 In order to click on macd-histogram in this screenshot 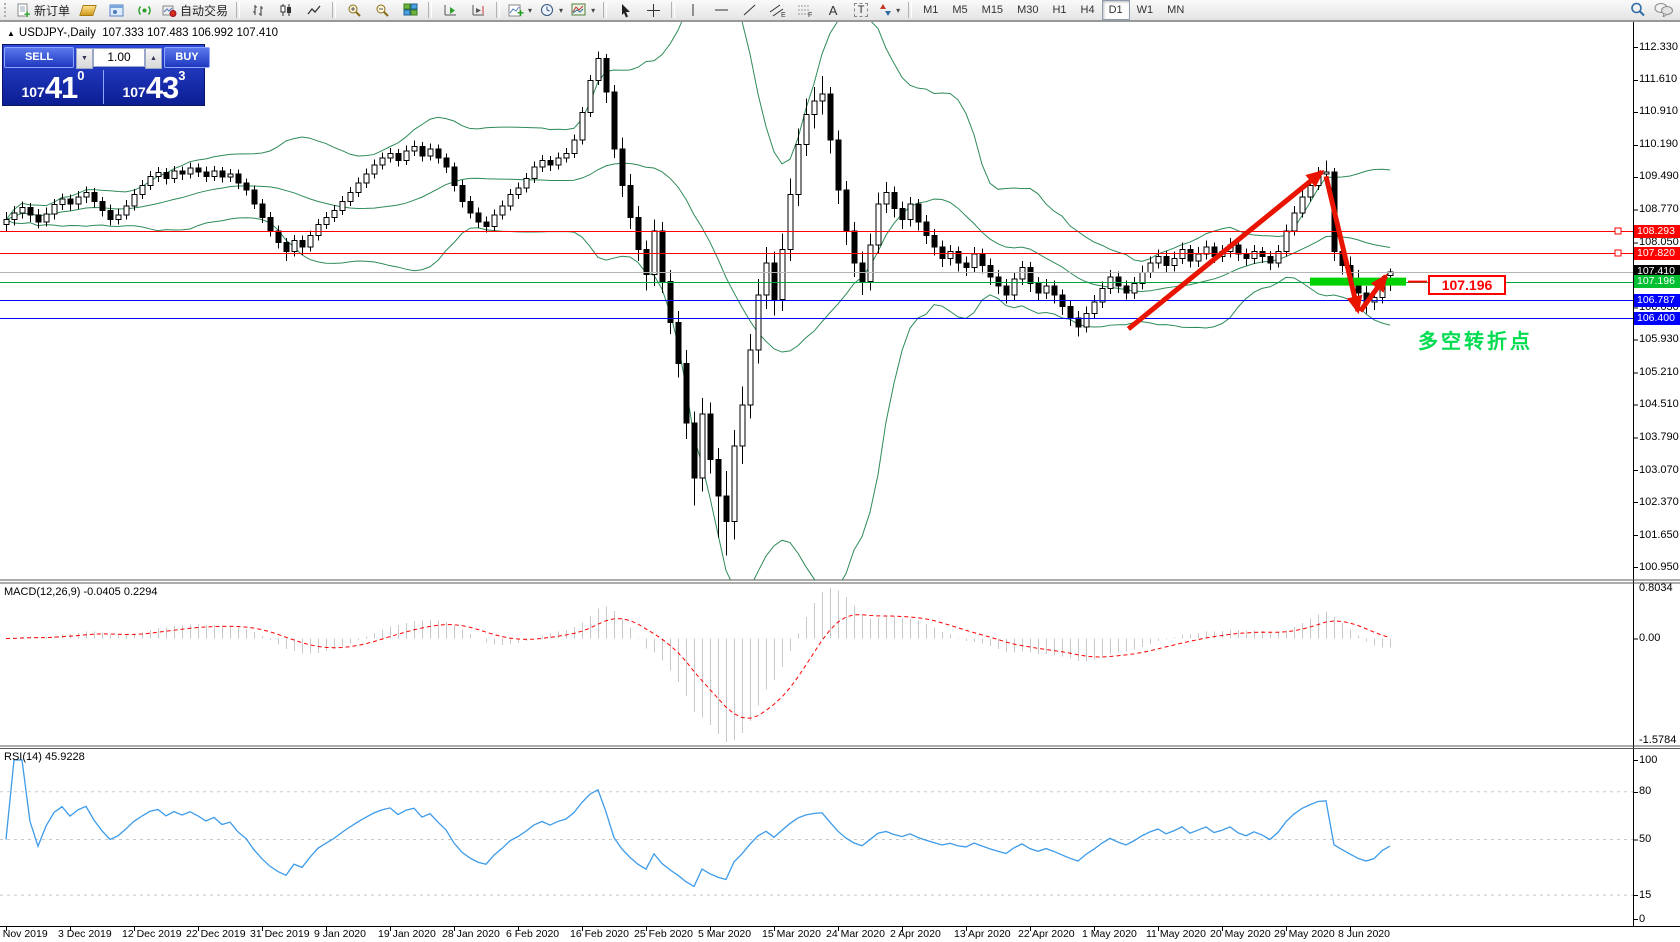, I will do `click(702, 665)`.